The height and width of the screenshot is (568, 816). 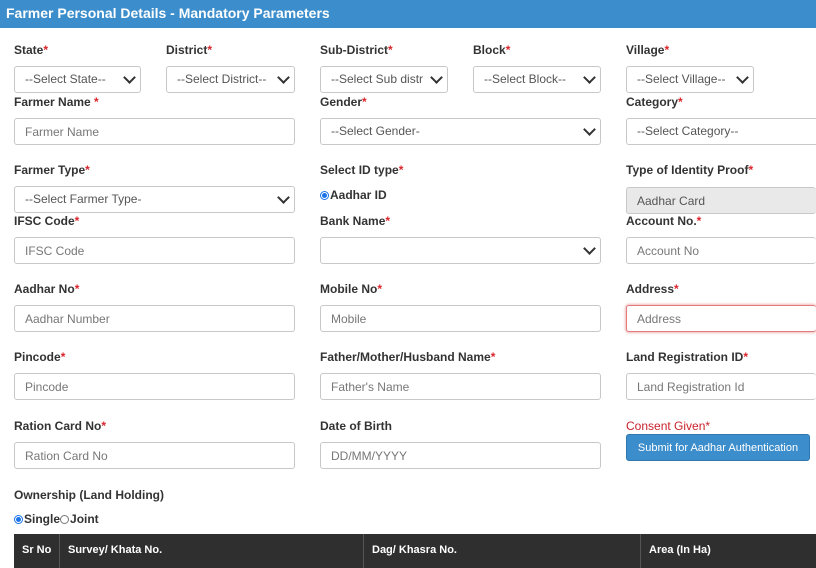 What do you see at coordinates (718, 447) in the screenshot?
I see `submit-aadhar-auth-button: Submit for Aadhar Authentication` at bounding box center [718, 447].